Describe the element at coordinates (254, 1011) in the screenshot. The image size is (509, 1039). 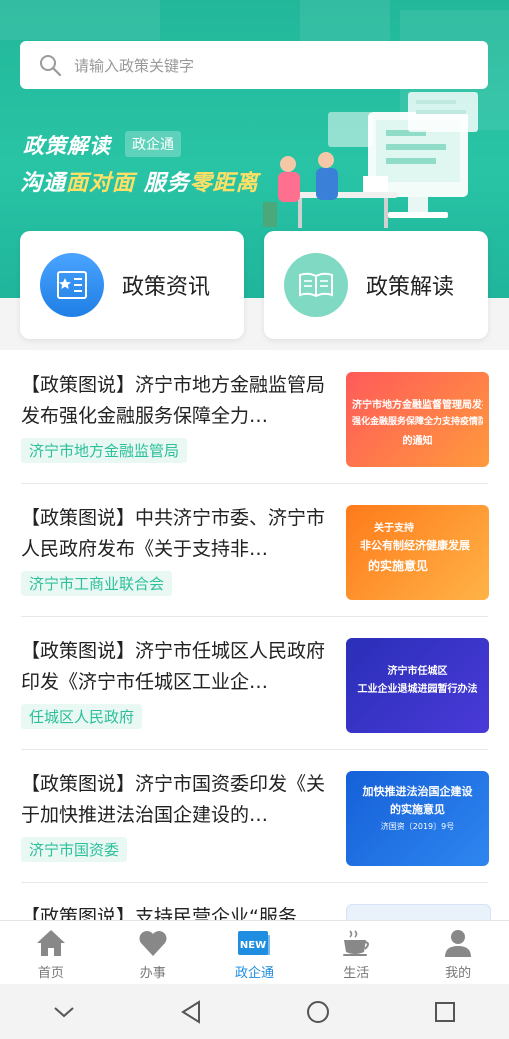
I see `system-navigation-bar` at that location.